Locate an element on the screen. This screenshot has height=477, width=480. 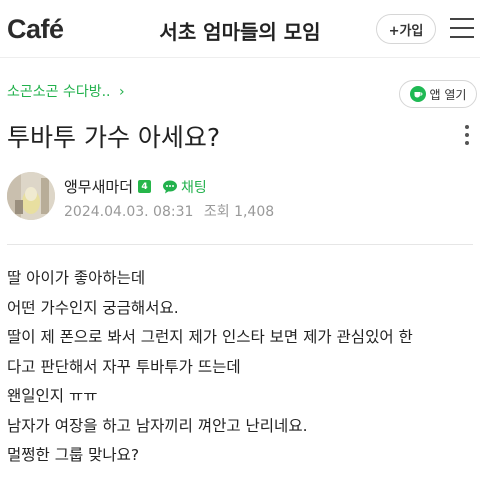
open-app-label: 앱 열기 is located at coordinates (448, 94).